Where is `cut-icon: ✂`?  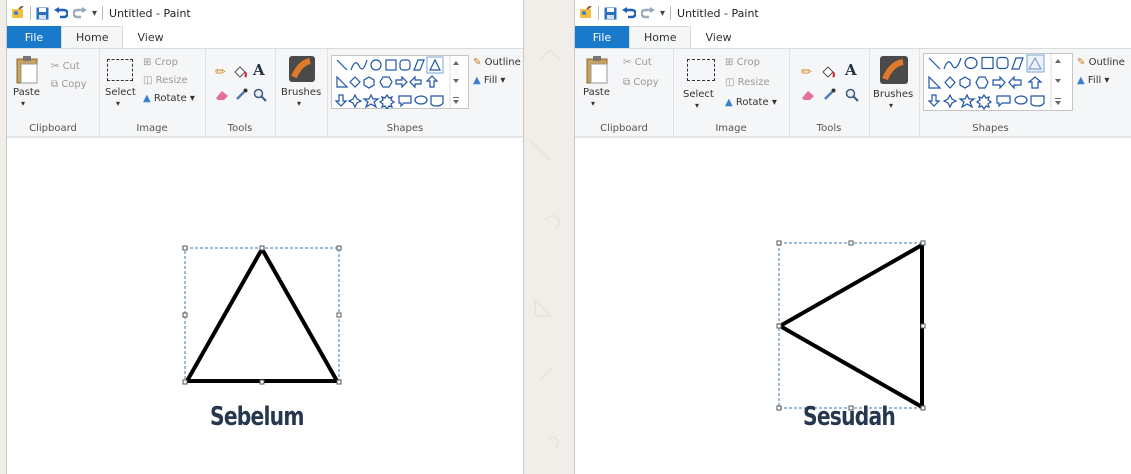
cut-icon: ✂ is located at coordinates (55, 66).